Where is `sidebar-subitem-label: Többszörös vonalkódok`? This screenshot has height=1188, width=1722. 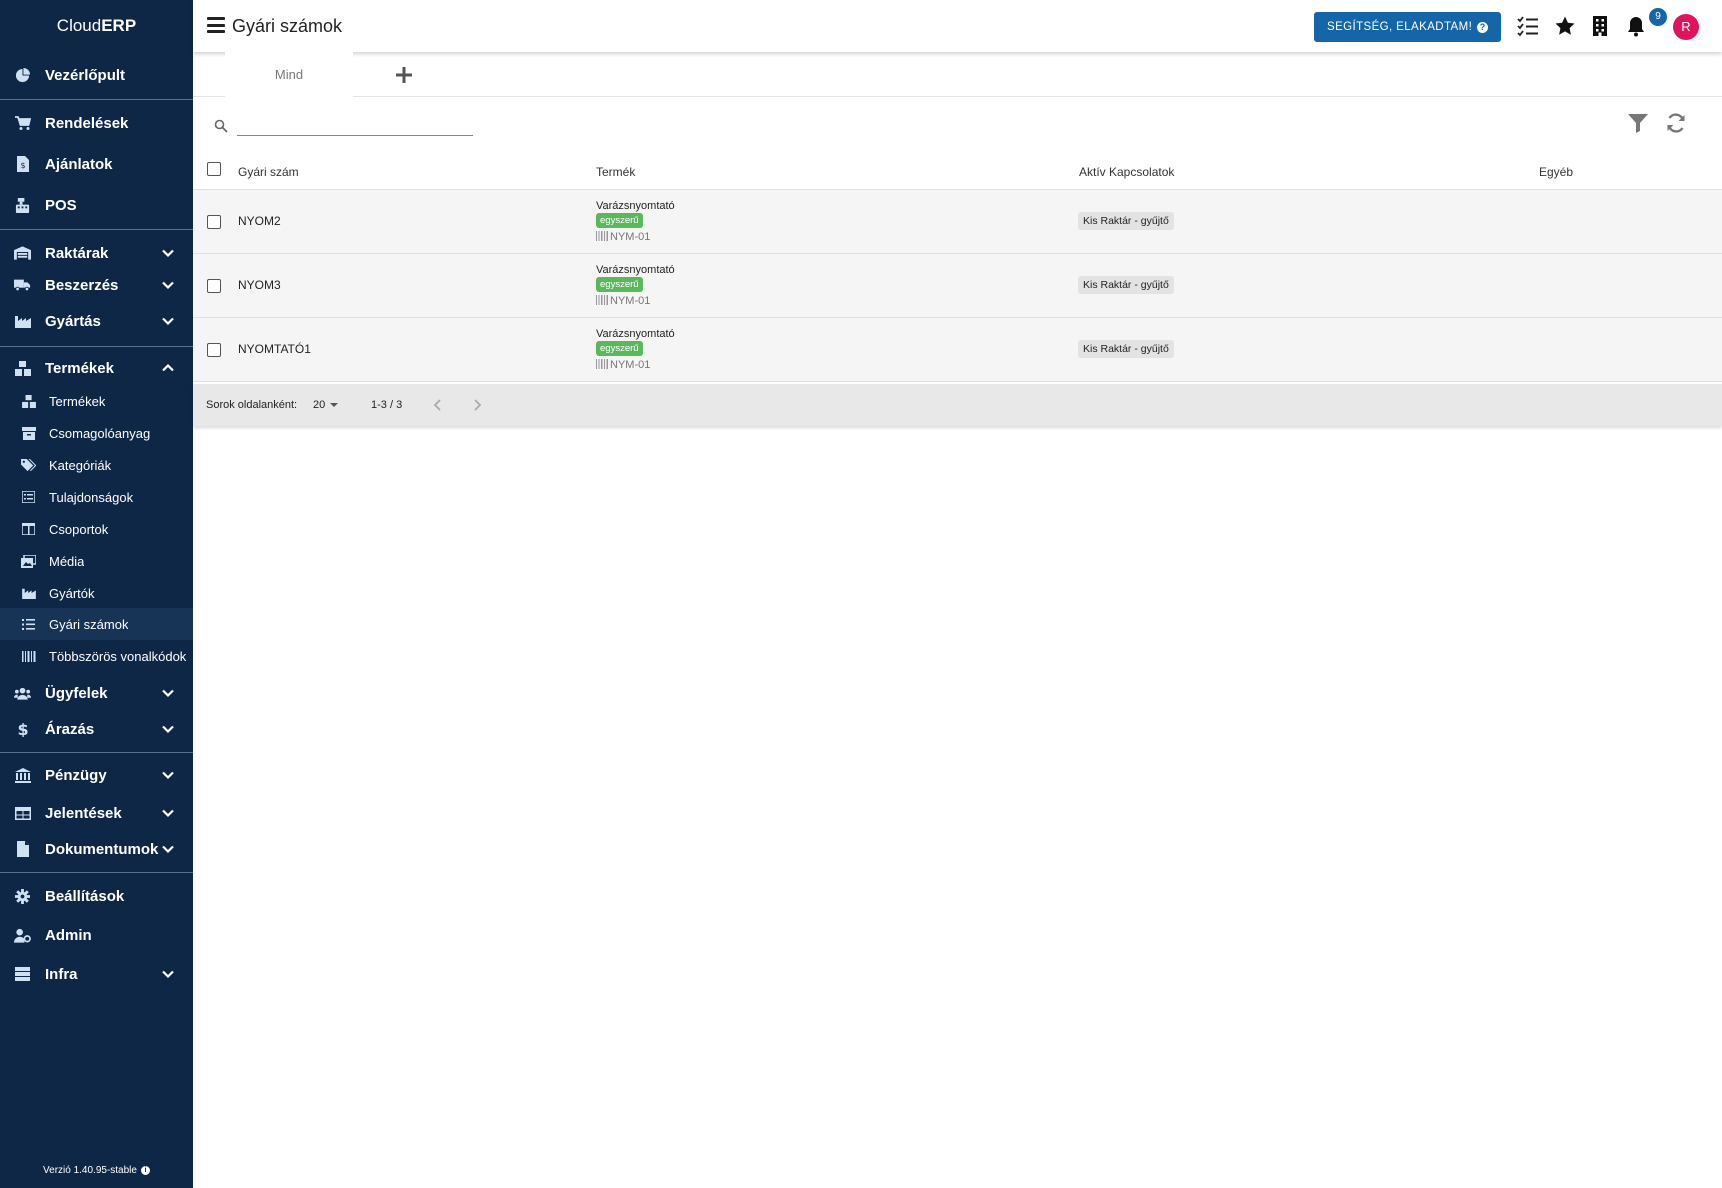 sidebar-subitem-label: Többszörös vonalkódok is located at coordinates (118, 656).